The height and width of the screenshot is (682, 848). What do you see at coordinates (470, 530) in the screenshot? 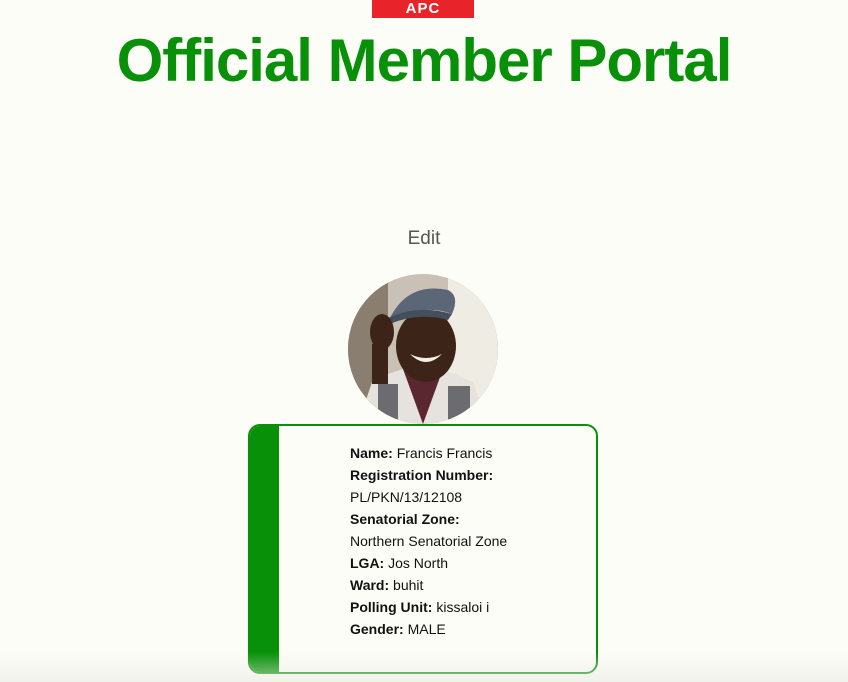
I see `zone-row: Senatorial Zone: Northern Senatorial Zone` at bounding box center [470, 530].